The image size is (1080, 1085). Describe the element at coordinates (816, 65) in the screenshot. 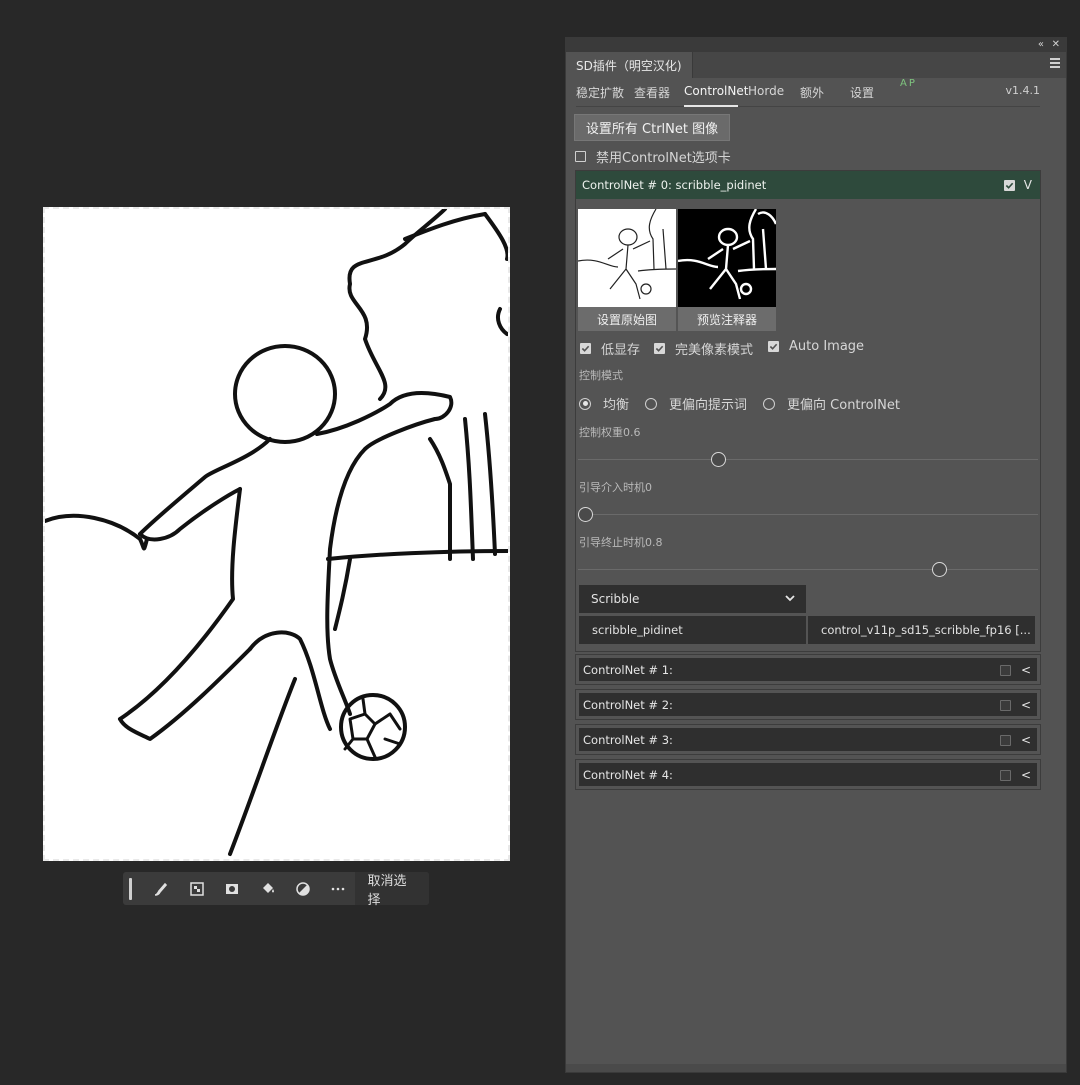

I see `panel-tab-bar: SD插件（明空汉化)` at that location.